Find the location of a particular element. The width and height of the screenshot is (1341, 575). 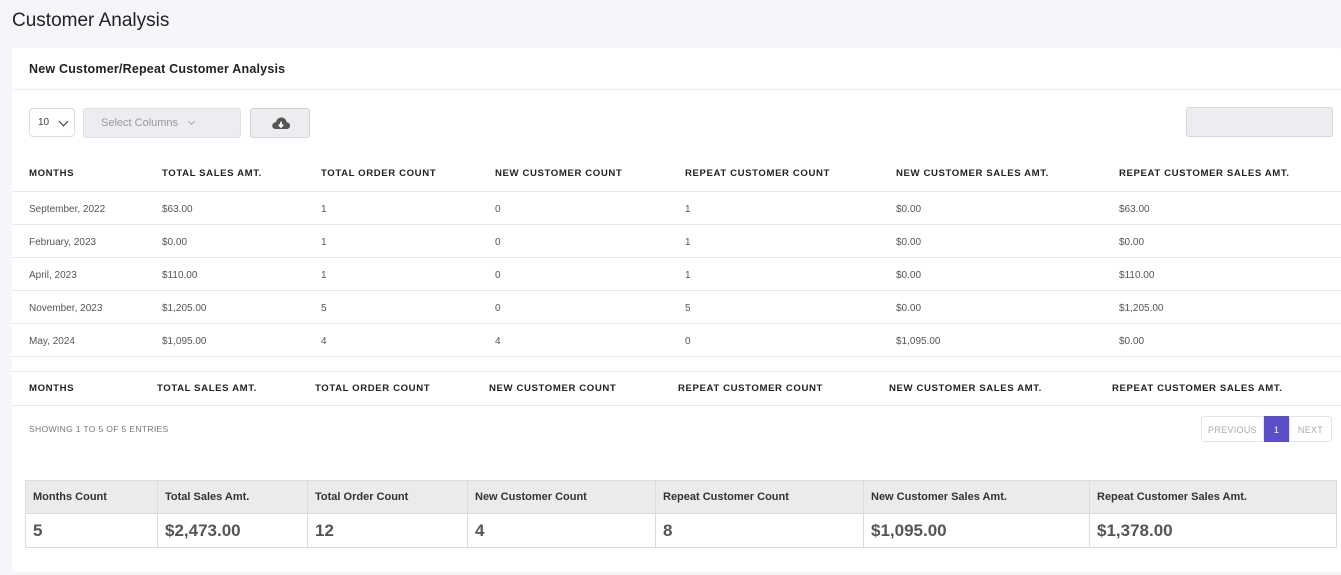

column-header-repeat-customer-sales: REPEAT CUSTOMER SALES AMT. is located at coordinates (1230, 173).